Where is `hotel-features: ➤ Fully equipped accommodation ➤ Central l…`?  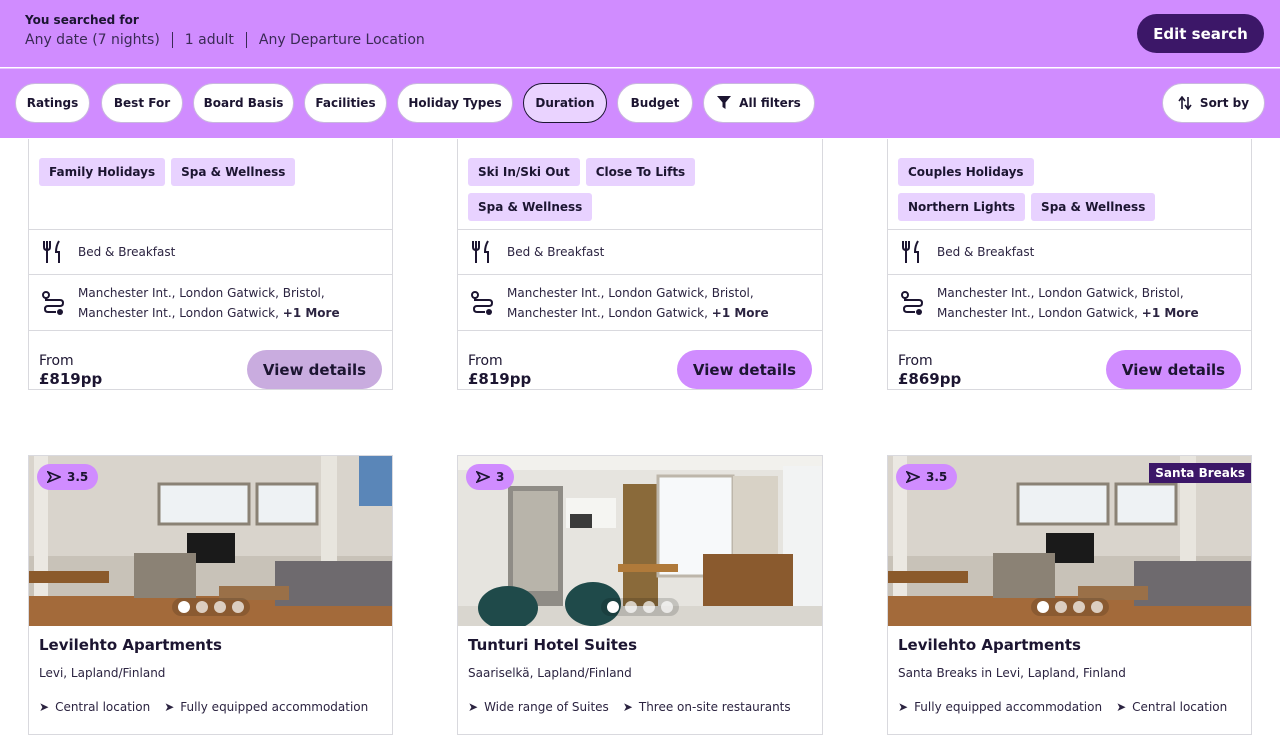 hotel-features: ➤ Fully equipped accommodation ➤ Central l… is located at coordinates (1062, 707).